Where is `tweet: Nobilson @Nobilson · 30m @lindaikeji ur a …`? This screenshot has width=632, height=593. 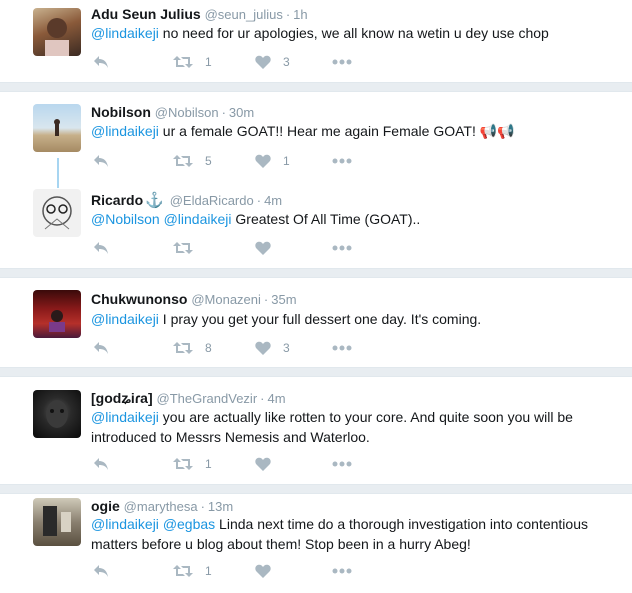
tweet: Nobilson @Nobilson · 30m @lindaikeji ur a … is located at coordinates (316, 134).